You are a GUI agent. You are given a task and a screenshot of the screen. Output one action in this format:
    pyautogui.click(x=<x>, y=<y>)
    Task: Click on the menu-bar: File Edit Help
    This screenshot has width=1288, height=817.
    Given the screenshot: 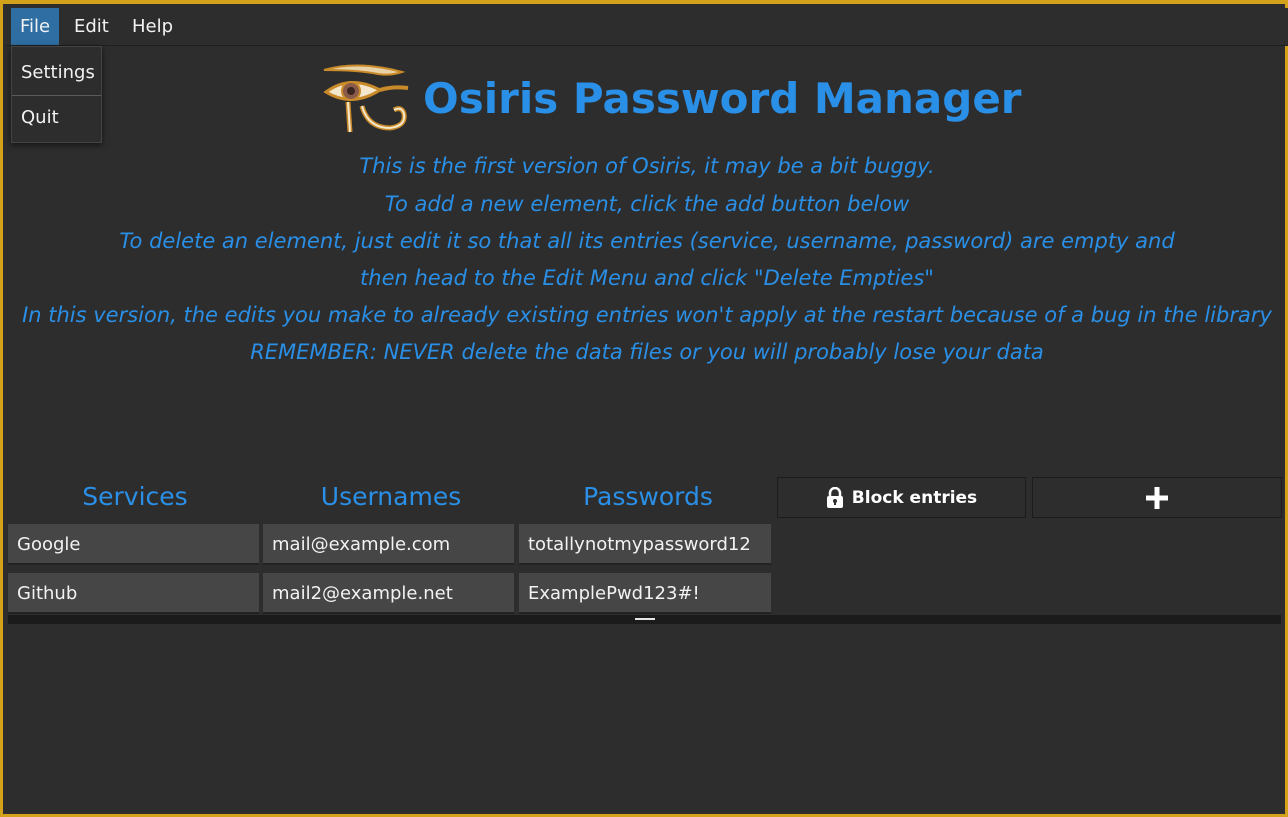 What is the action you would take?
    pyautogui.click(x=647, y=27)
    